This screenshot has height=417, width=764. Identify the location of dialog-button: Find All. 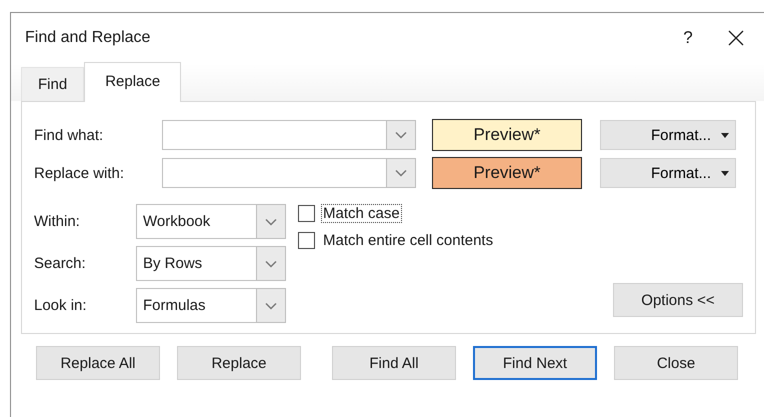
(394, 363).